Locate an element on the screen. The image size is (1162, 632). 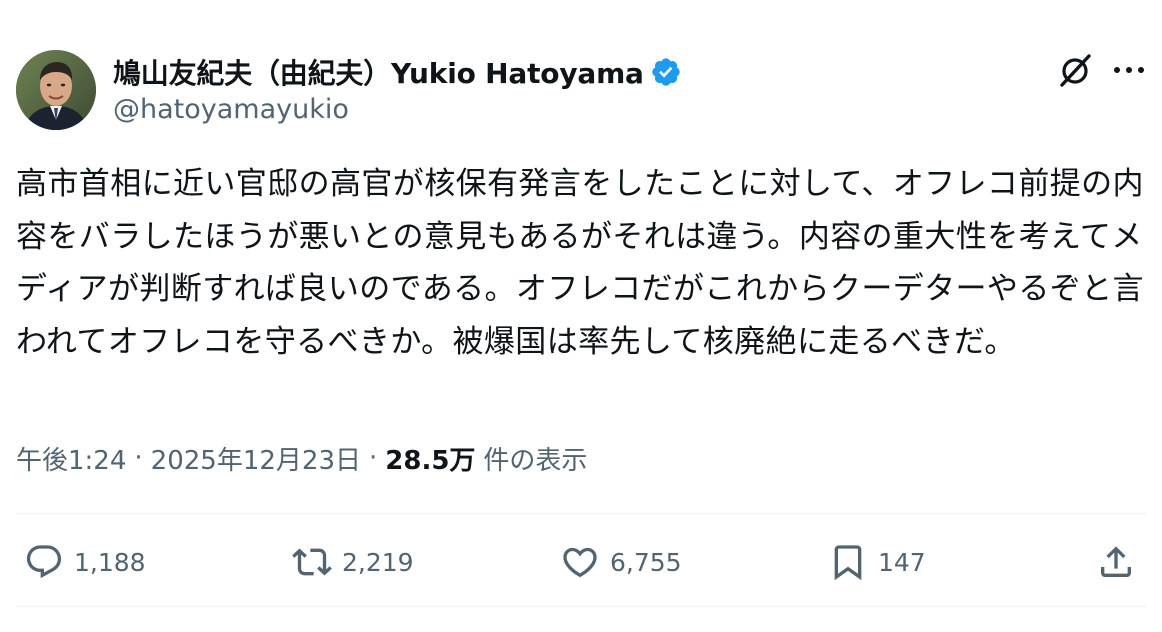
repost-count: 2,219 is located at coordinates (378, 562).